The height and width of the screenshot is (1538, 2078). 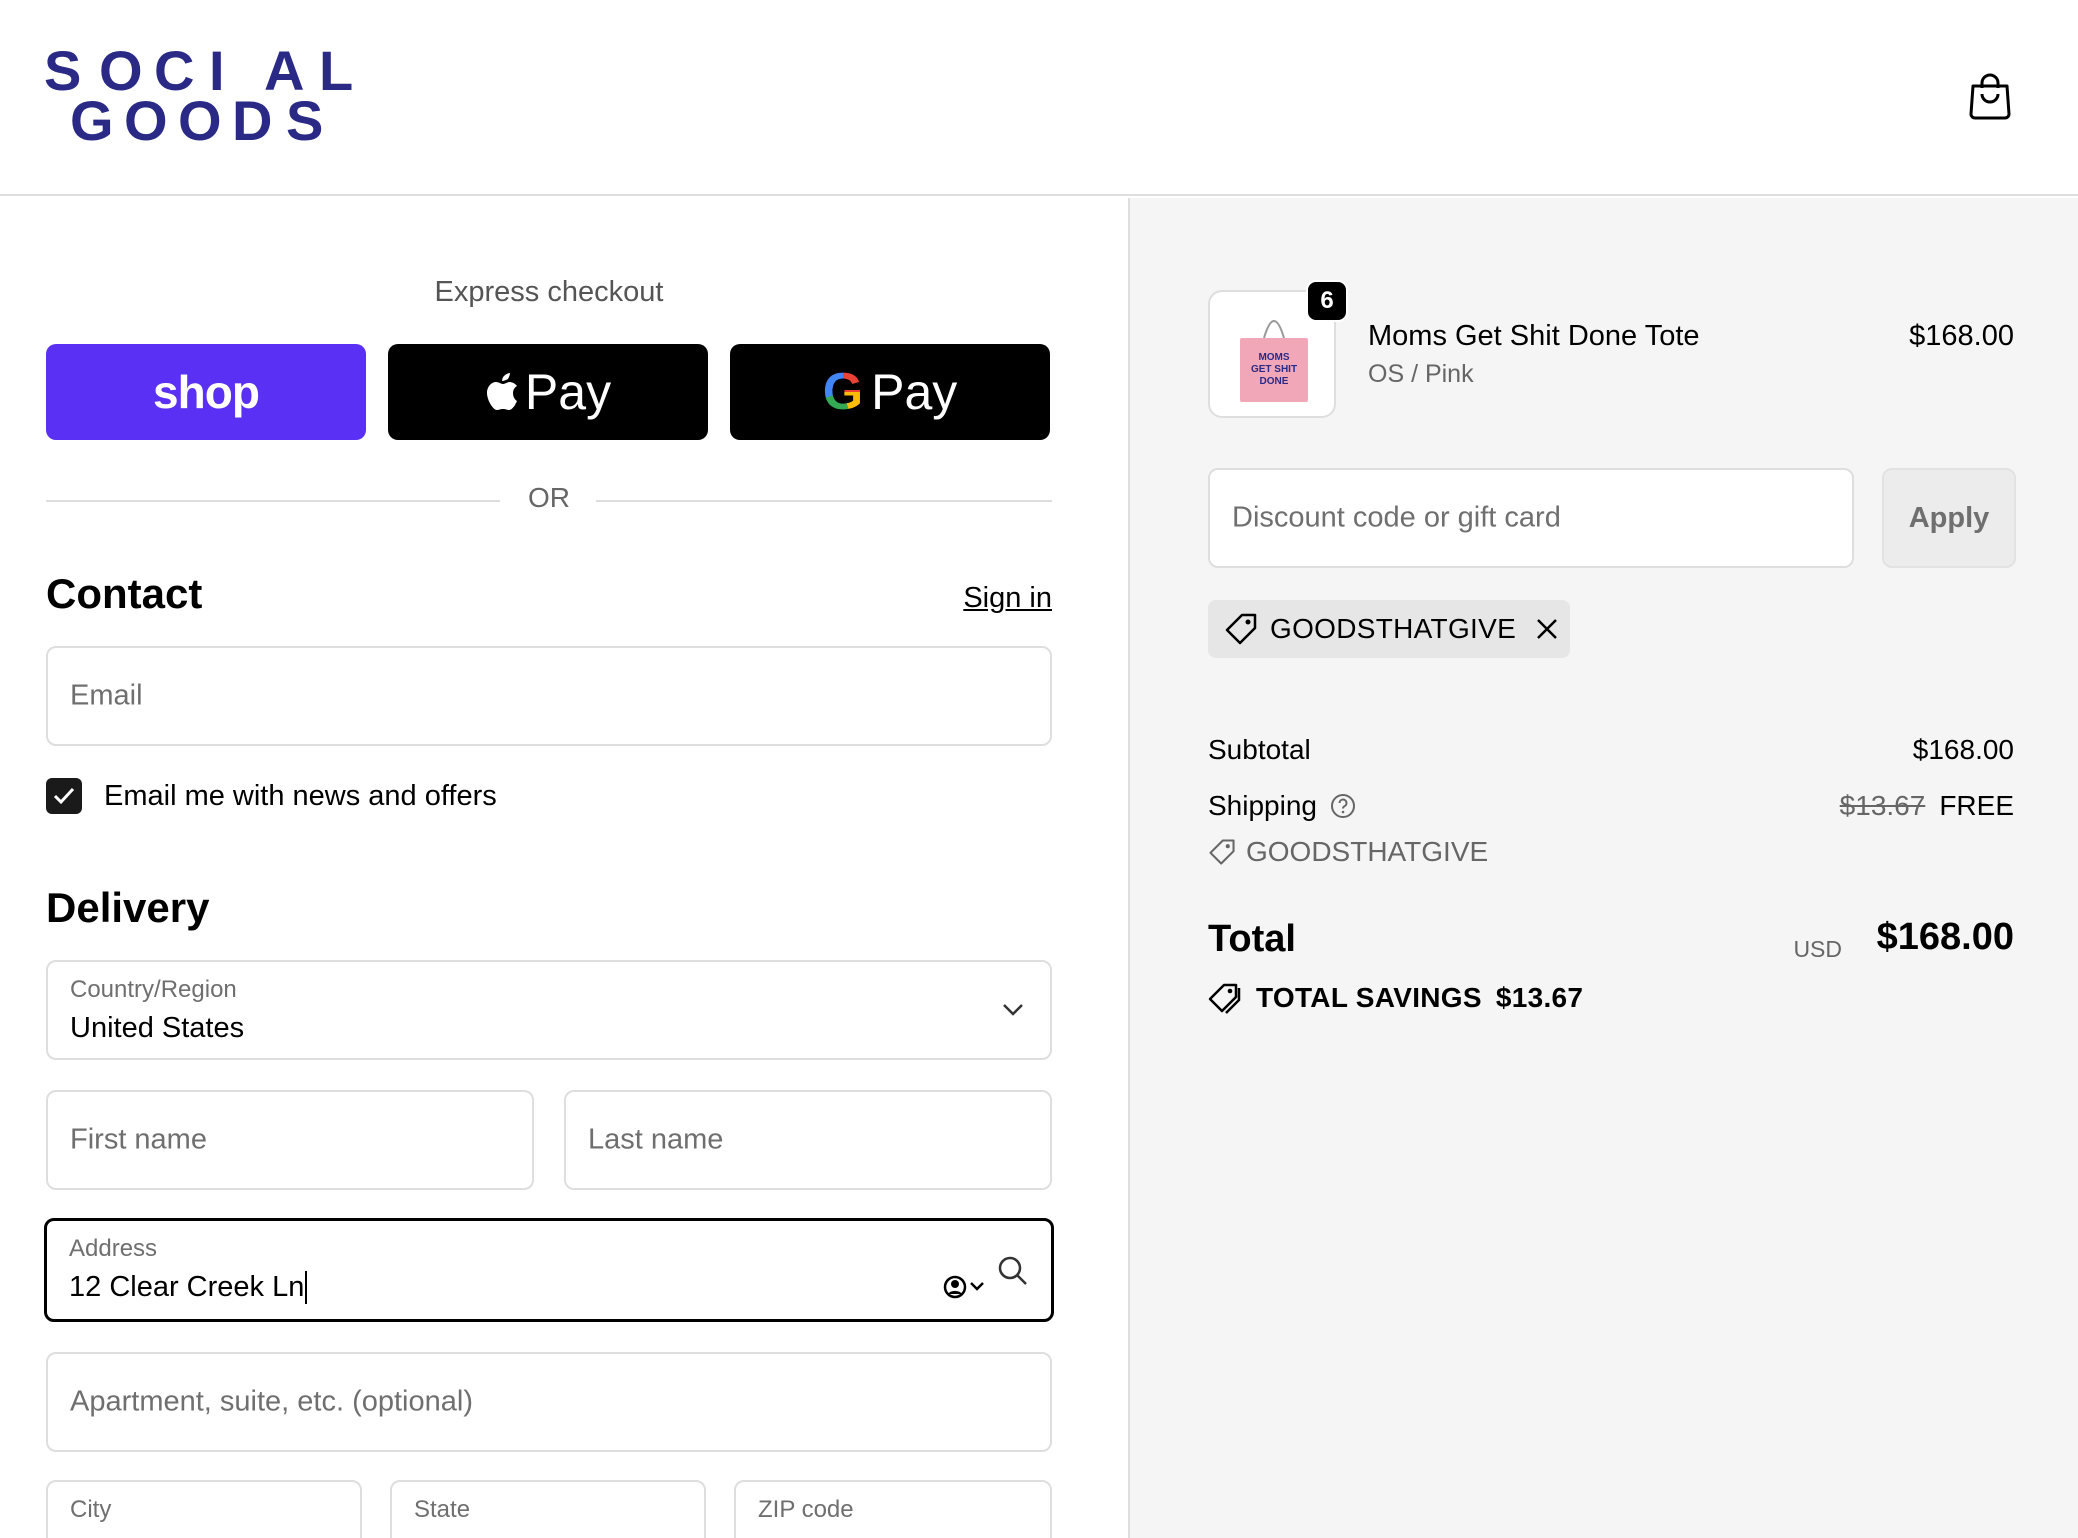 What do you see at coordinates (271, 1401) in the screenshot?
I see `apartment-placeholder: Apartment, suite, etc. (optional)` at bounding box center [271, 1401].